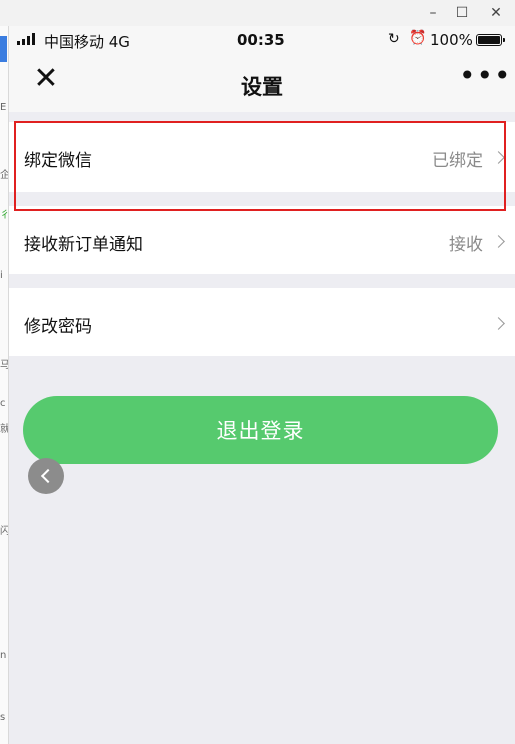 The image size is (515, 744). Describe the element at coordinates (462, 13) in the screenshot. I see `maximize-button: ☐` at that location.